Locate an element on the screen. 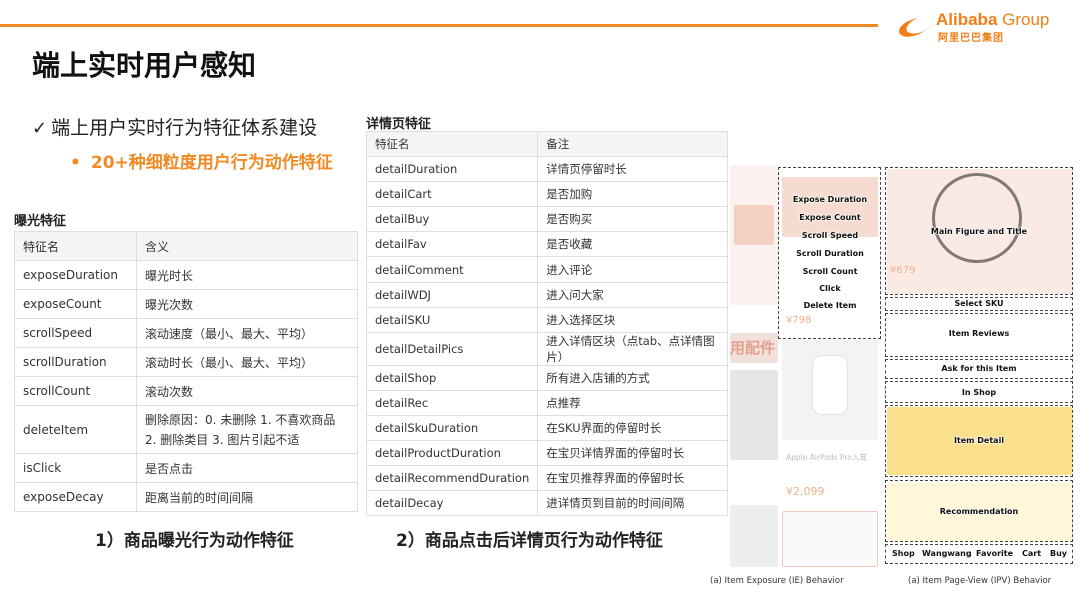 The image size is (1080, 608). detail-section-label: 详情页特征 is located at coordinates (399, 124).